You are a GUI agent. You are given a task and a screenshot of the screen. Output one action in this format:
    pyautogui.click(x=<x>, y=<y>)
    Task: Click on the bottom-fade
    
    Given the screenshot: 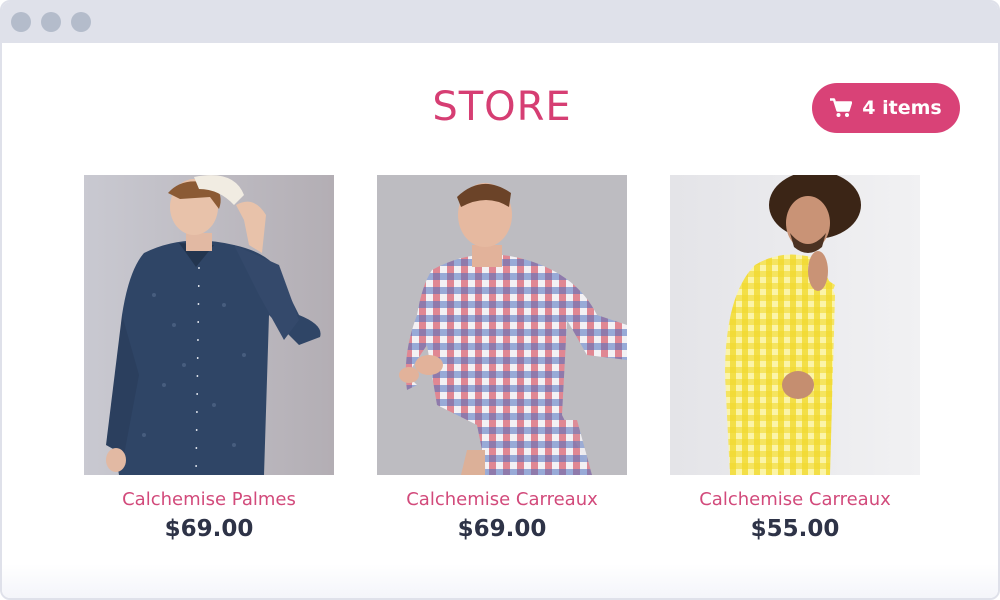 What is the action you would take?
    pyautogui.click(x=500, y=581)
    